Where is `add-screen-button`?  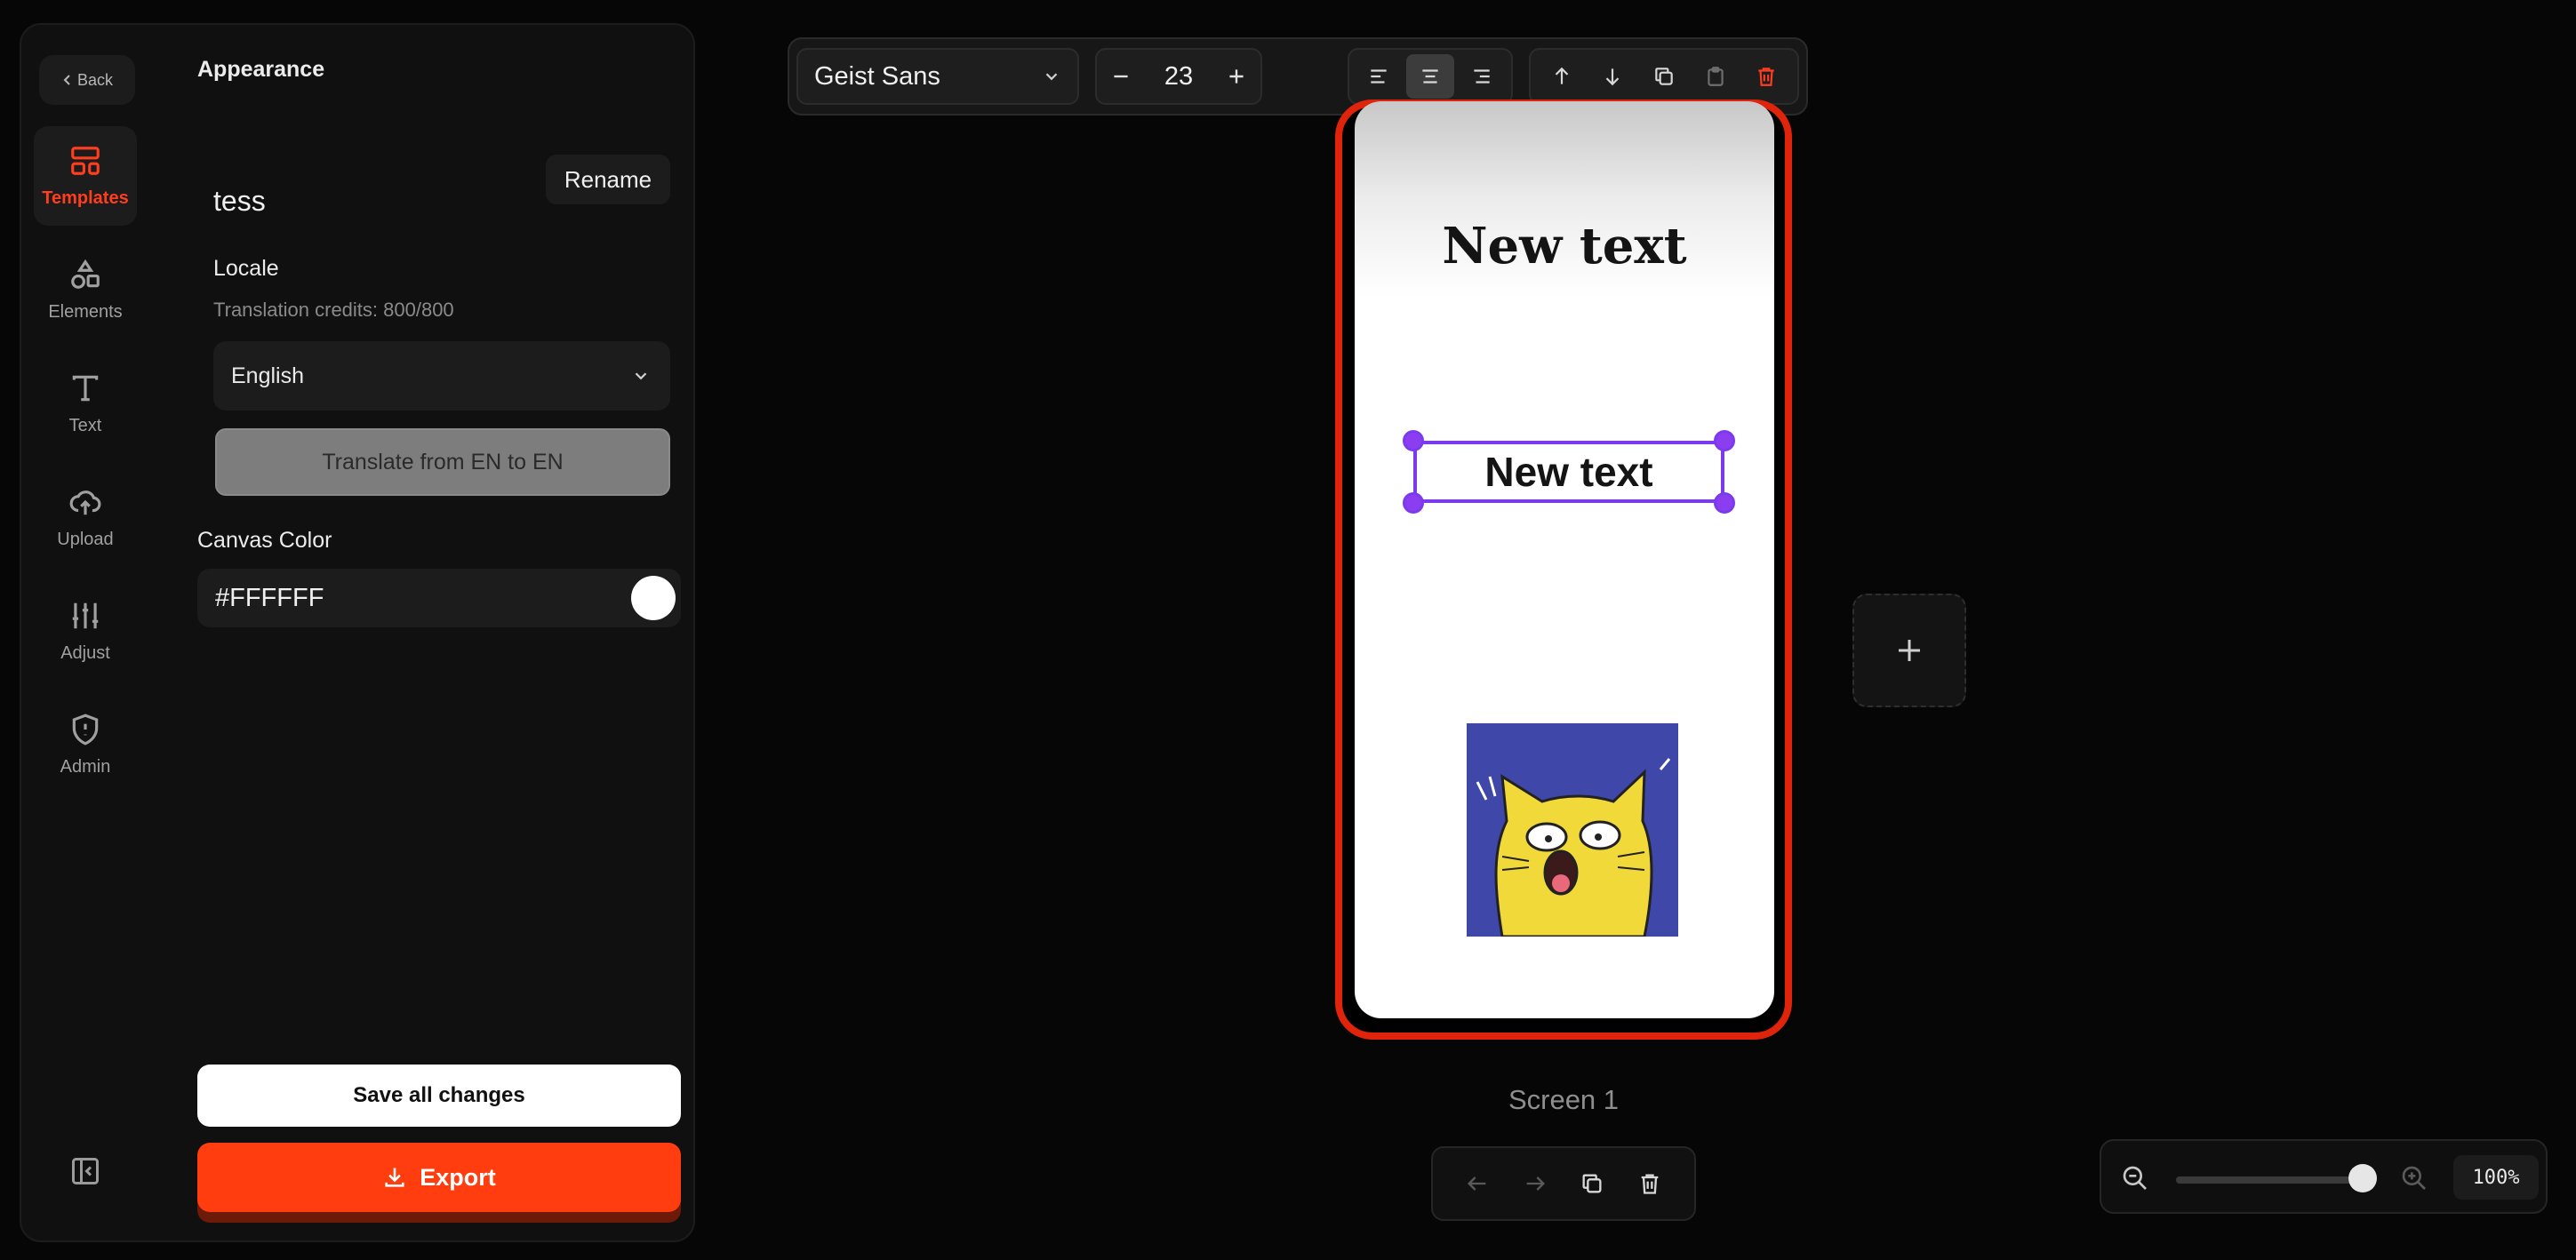
add-screen-button is located at coordinates (1909, 650).